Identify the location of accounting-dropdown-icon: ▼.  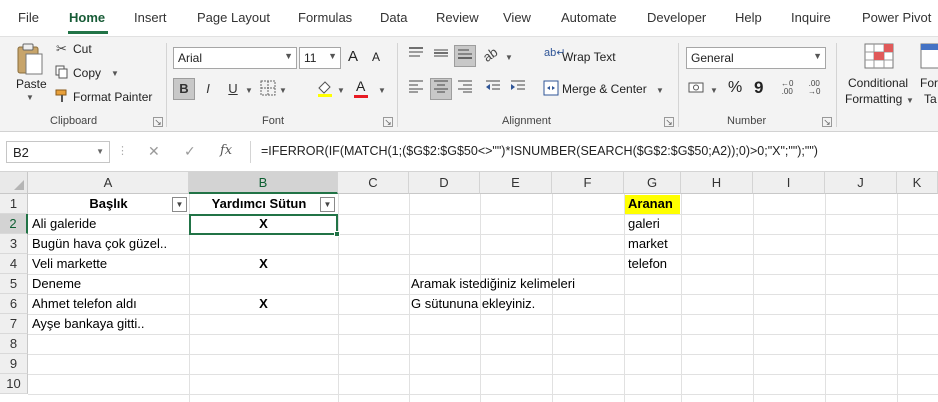
(714, 90).